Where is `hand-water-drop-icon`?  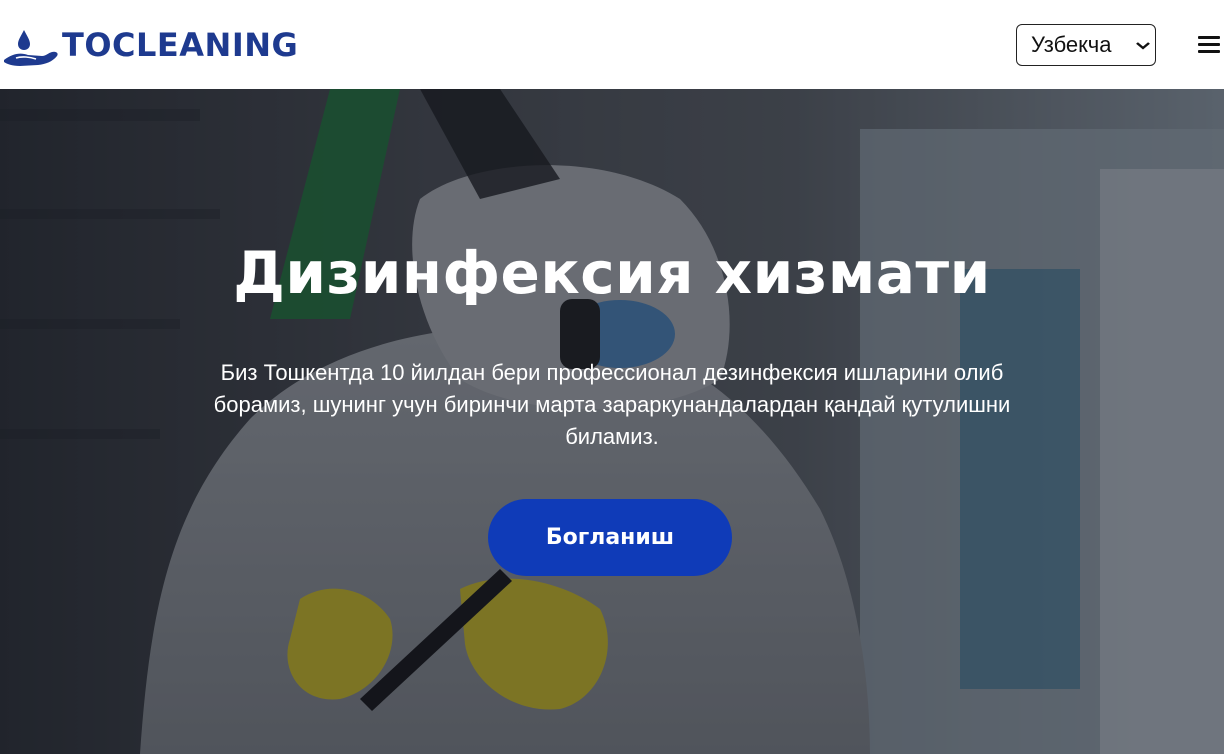 hand-water-drop-icon is located at coordinates (32, 45).